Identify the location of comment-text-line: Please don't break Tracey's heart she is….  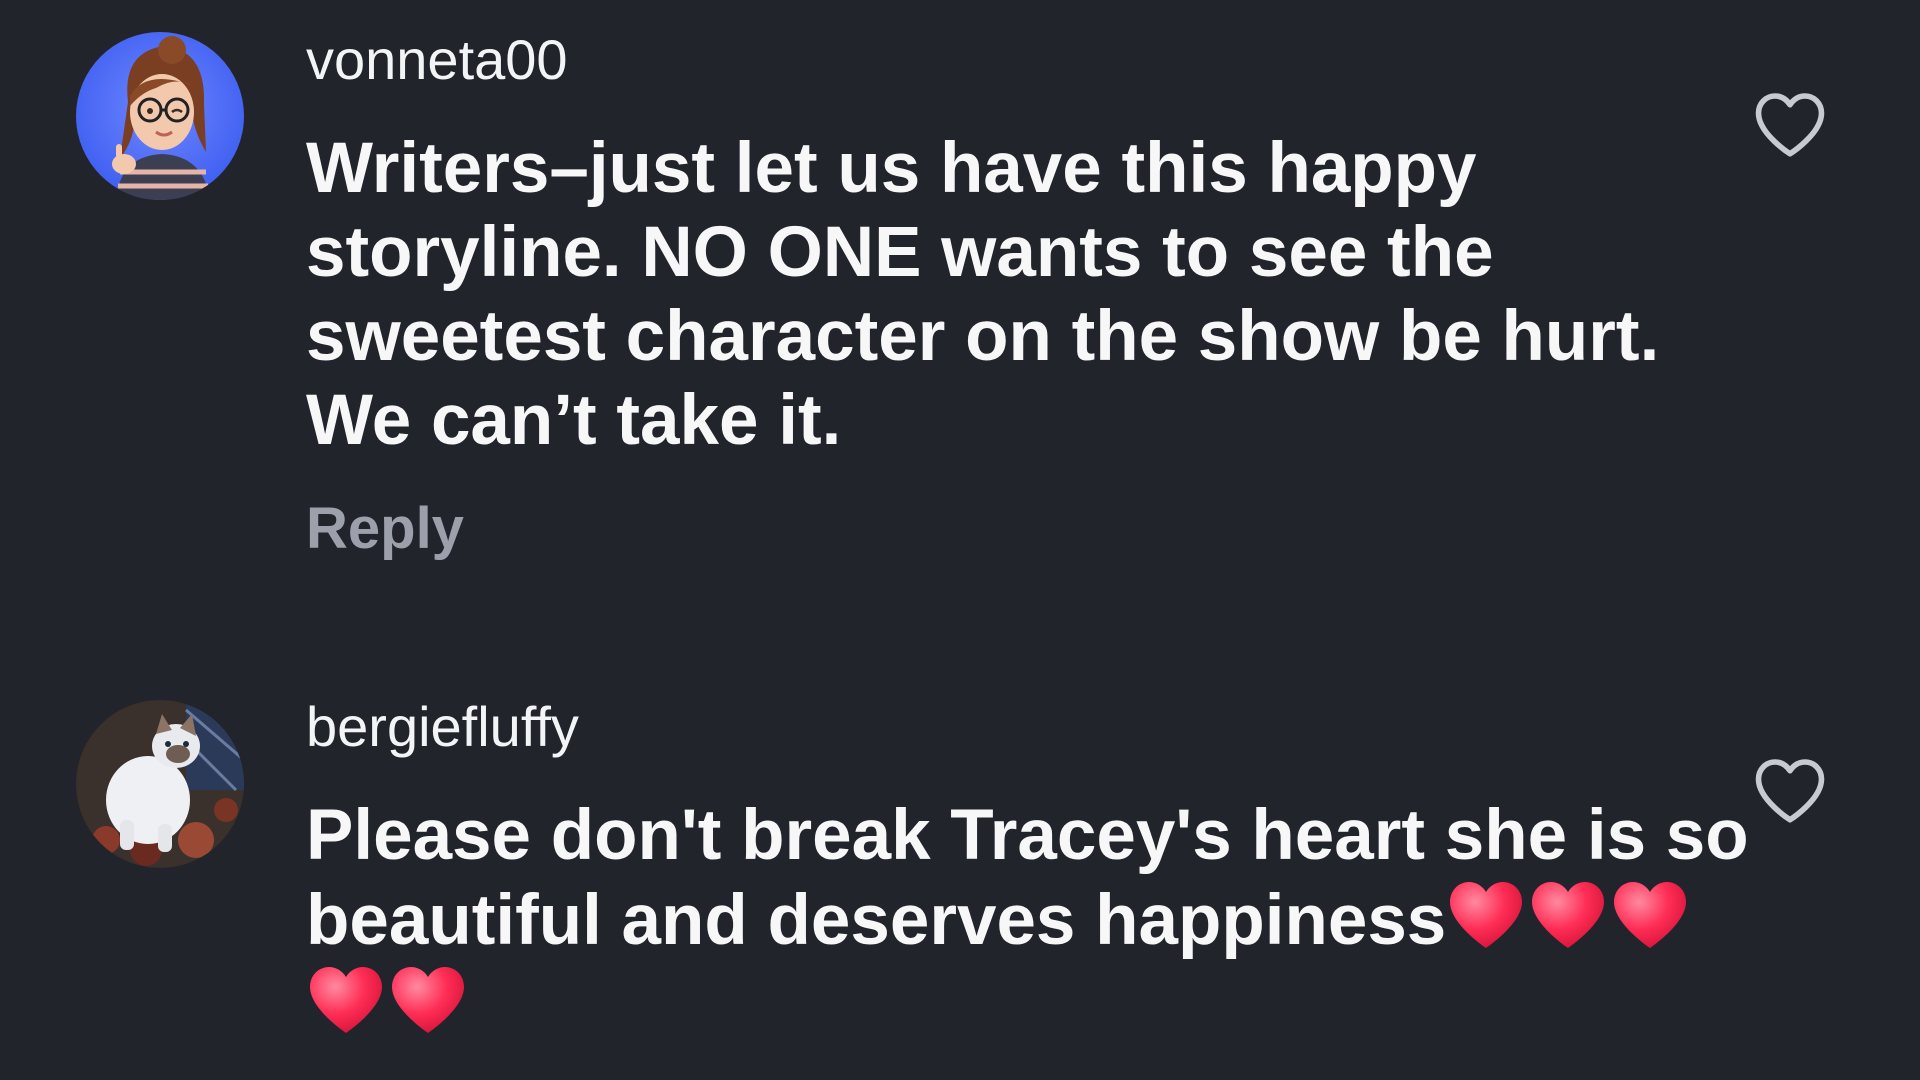
(1027, 835).